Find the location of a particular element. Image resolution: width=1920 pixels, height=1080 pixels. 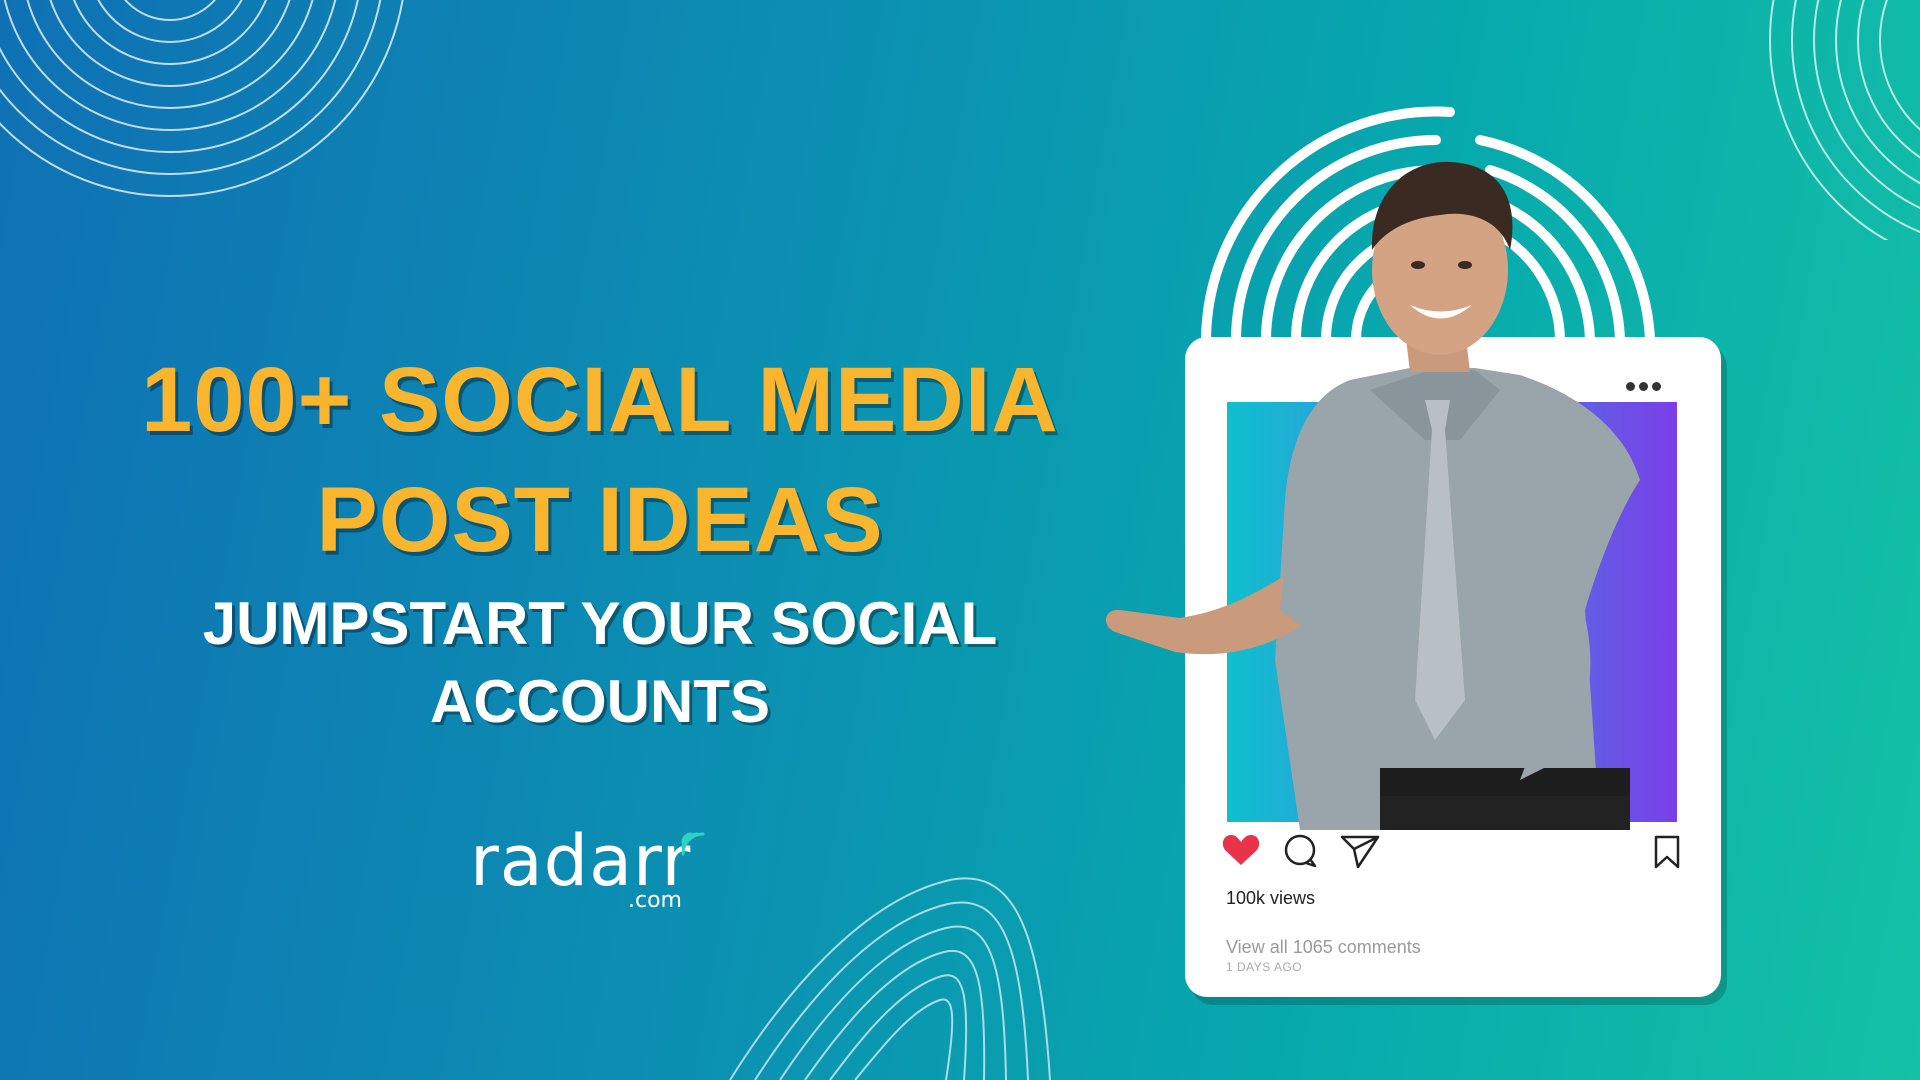

logo-domain-suffix: .com is located at coordinates (655, 900).